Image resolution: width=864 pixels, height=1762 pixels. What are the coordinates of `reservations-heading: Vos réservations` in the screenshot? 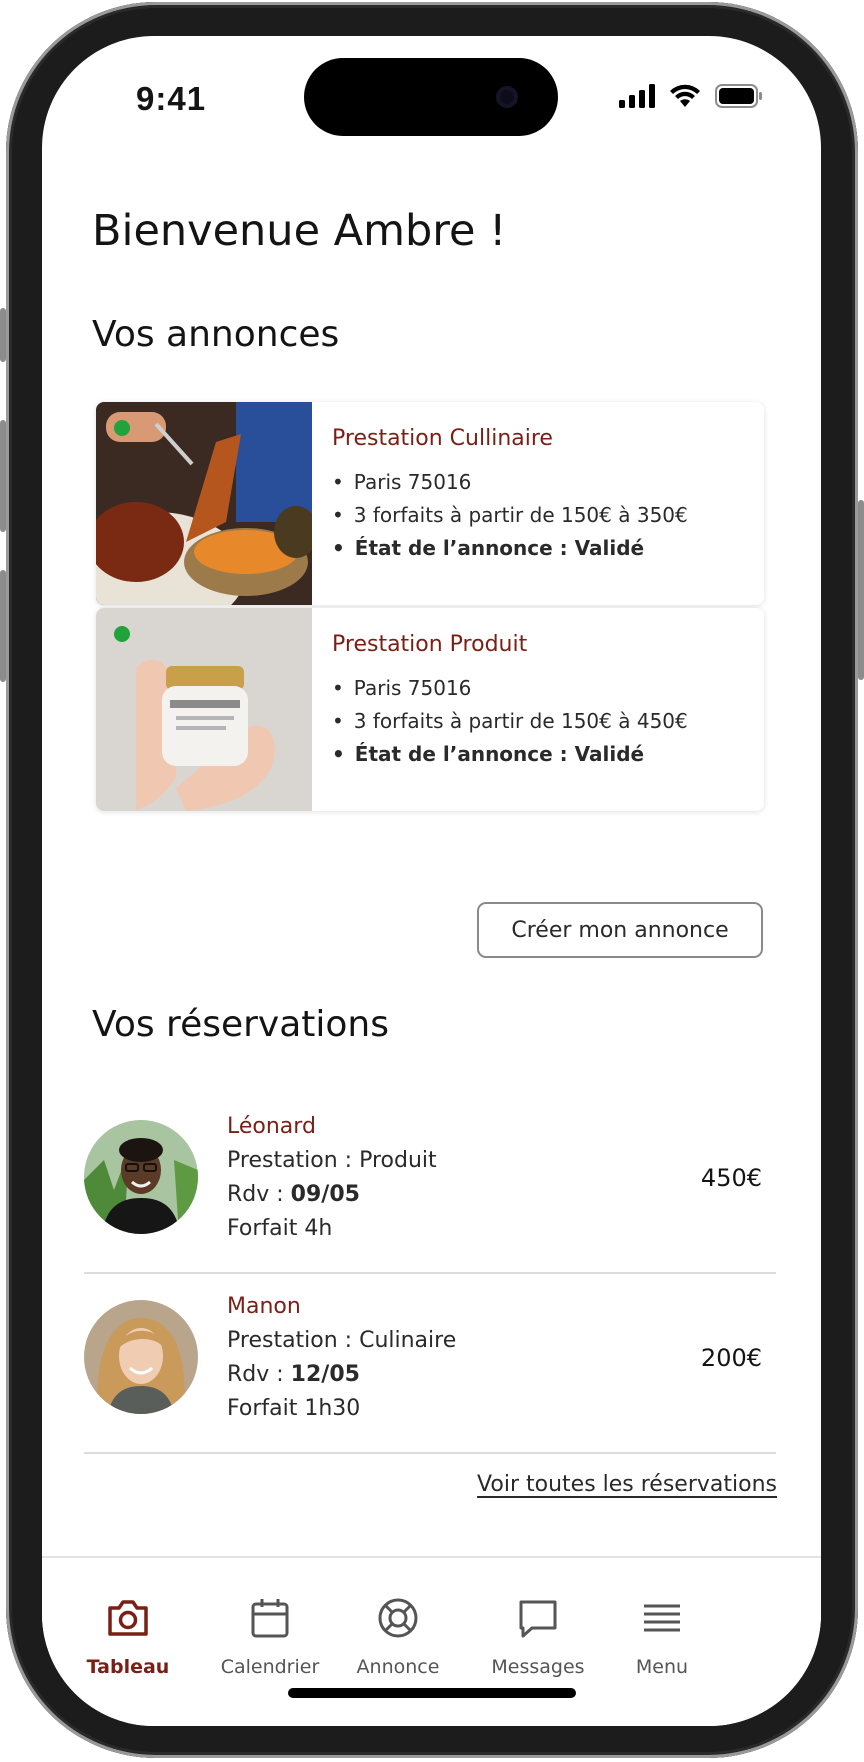 It's located at (240, 1024).